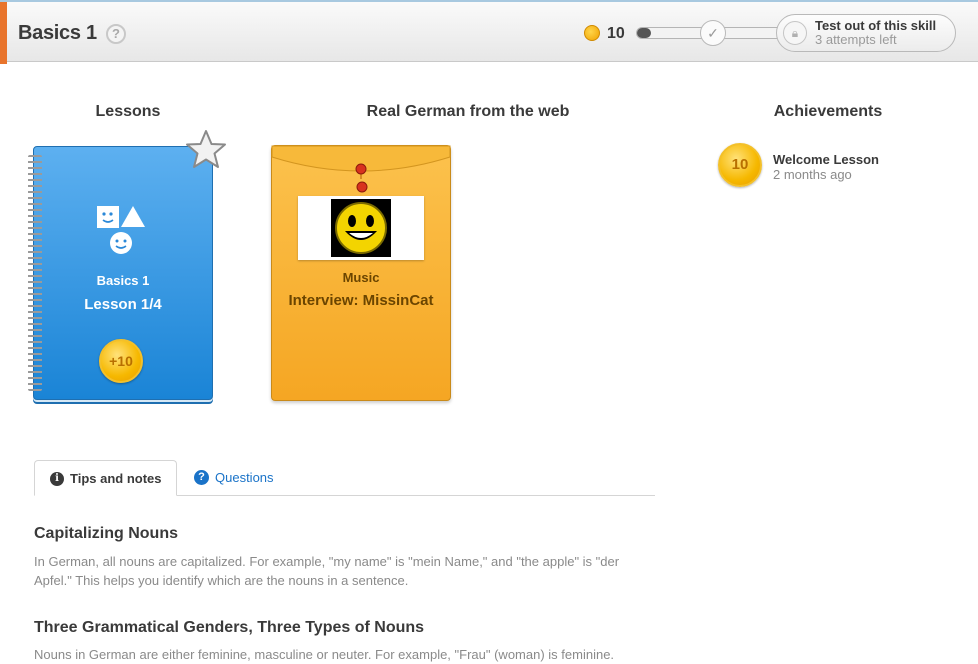 The image size is (978, 664). I want to click on coin-count: 10, so click(616, 33).